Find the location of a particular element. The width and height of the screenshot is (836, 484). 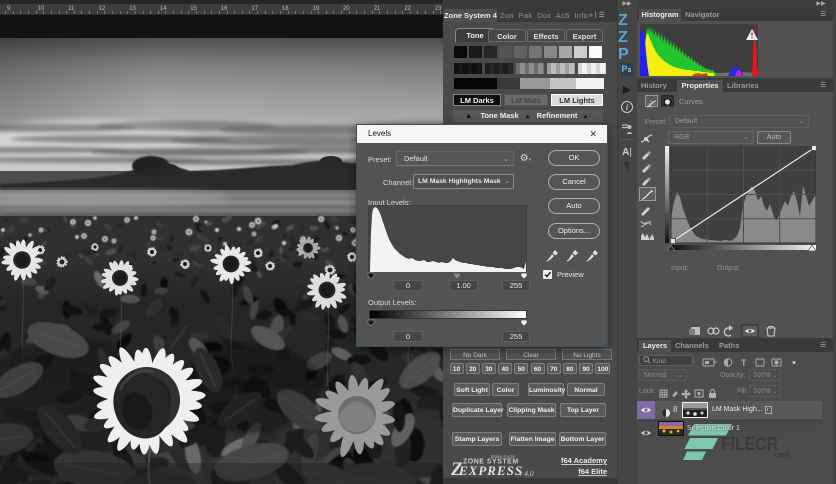

svg-text: Blake Rudis is located at coordinates (503, 456).